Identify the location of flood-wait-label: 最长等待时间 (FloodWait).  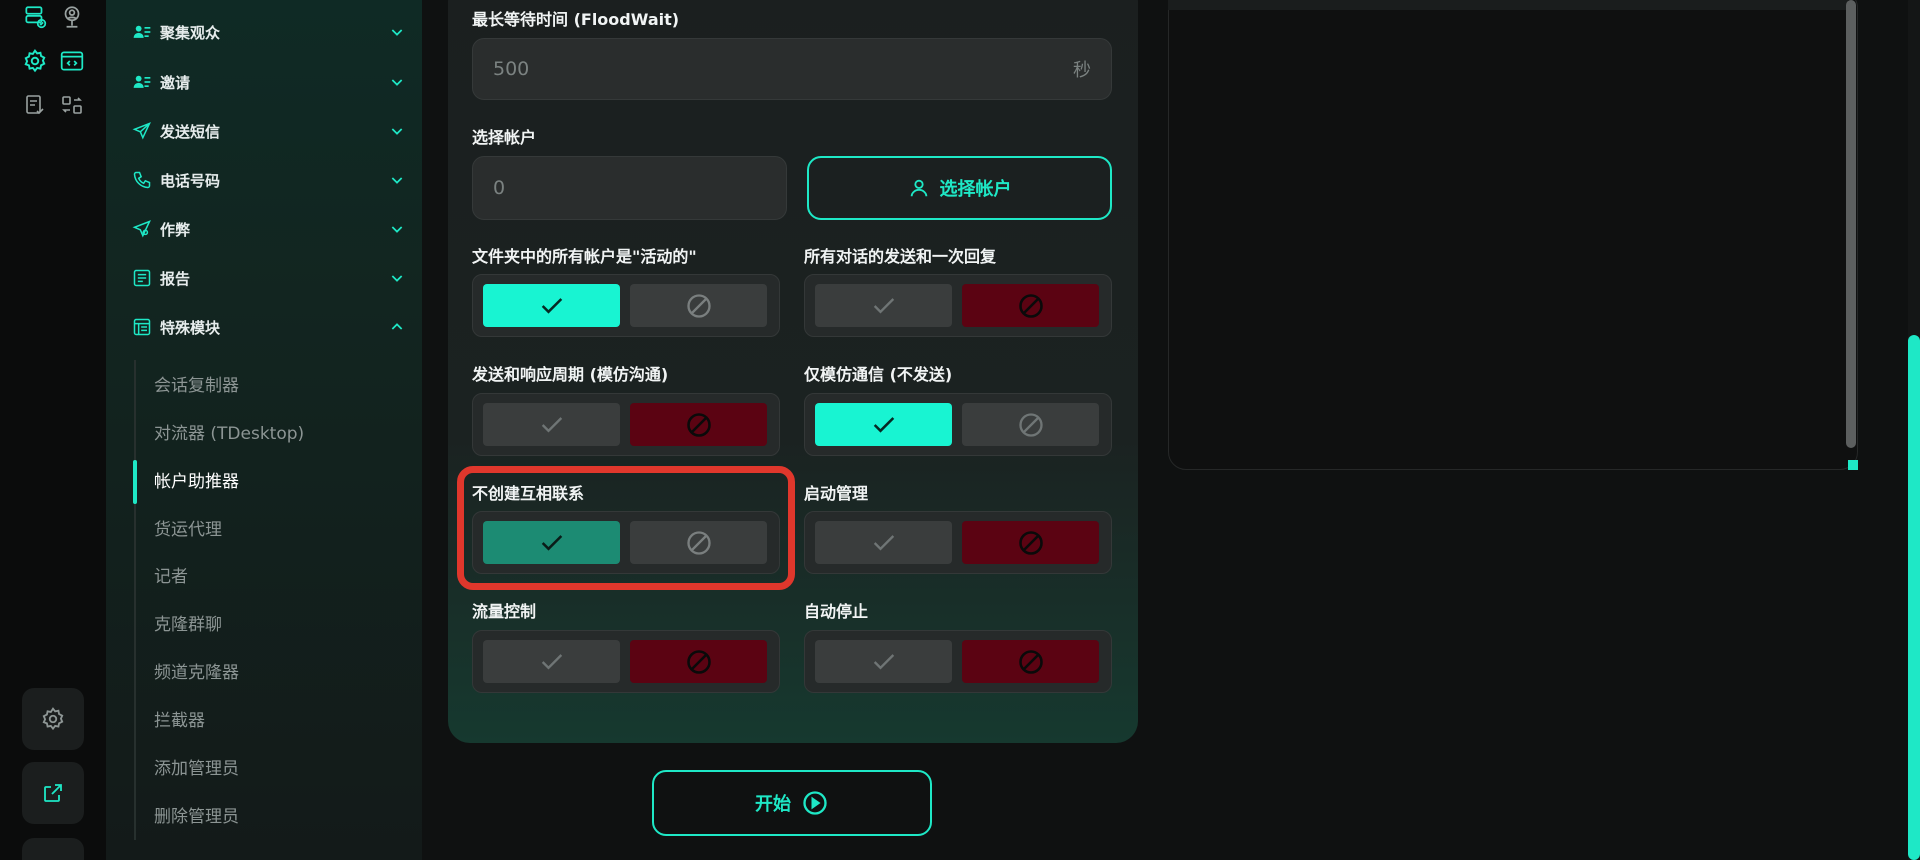
(576, 19).